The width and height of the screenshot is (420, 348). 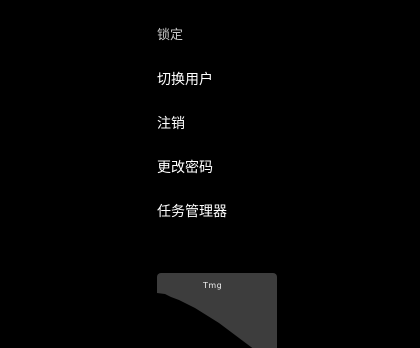 What do you see at coordinates (213, 285) in the screenshot?
I see `tile-label: Tmg` at bounding box center [213, 285].